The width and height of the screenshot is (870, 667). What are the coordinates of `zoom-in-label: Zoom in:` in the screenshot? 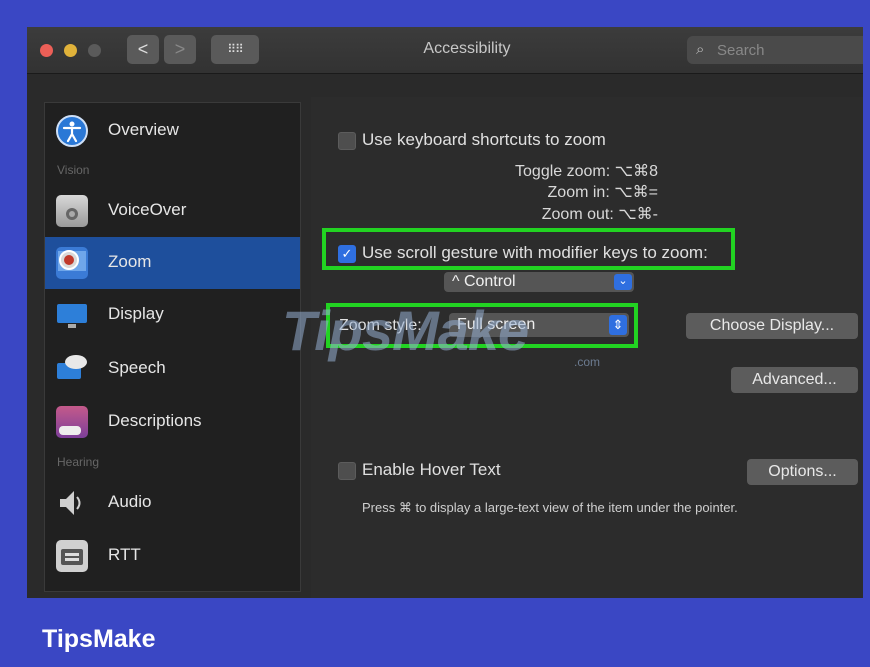 It's located at (578, 192).